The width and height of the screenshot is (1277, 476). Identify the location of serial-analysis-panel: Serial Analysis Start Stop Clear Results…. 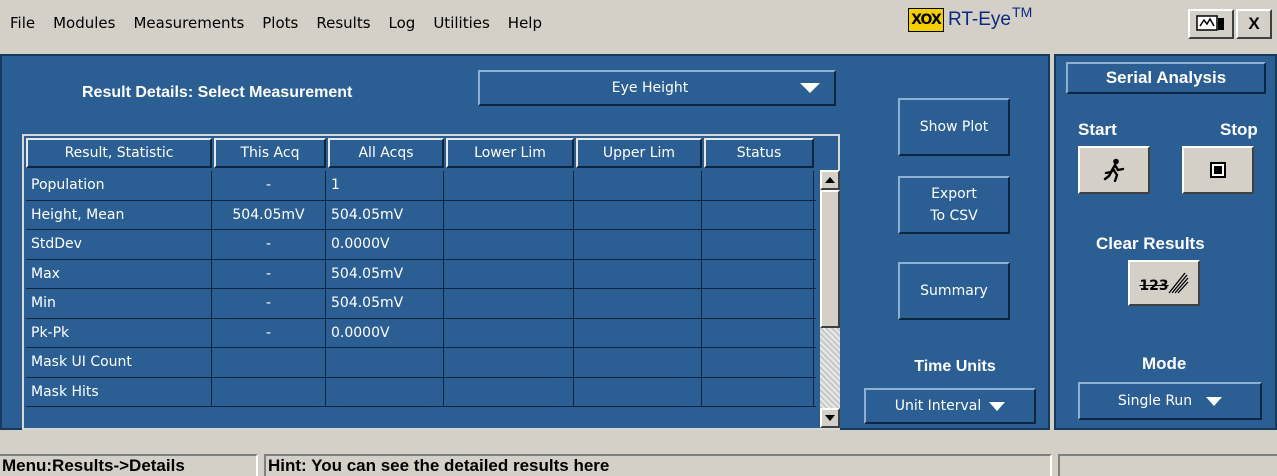
(1165, 242).